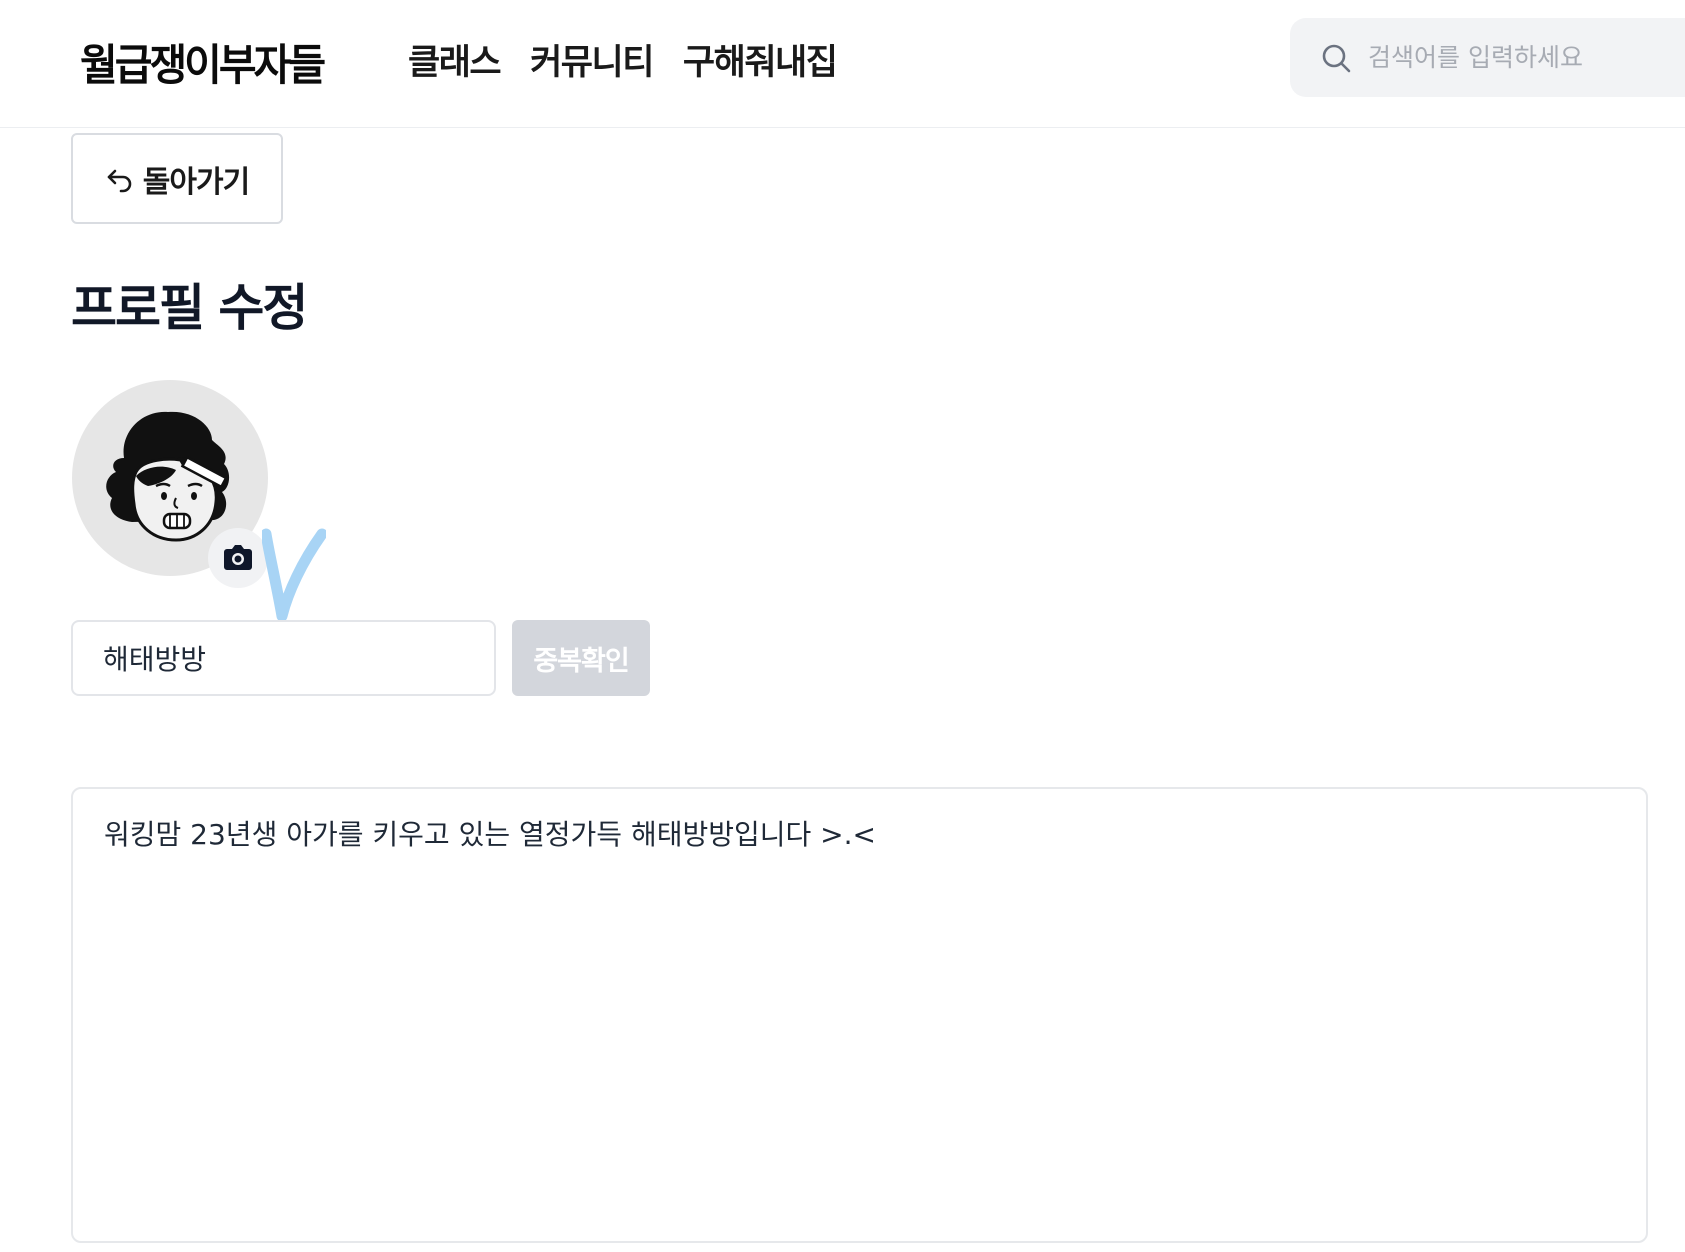  I want to click on back-arrow-icon, so click(119, 180).